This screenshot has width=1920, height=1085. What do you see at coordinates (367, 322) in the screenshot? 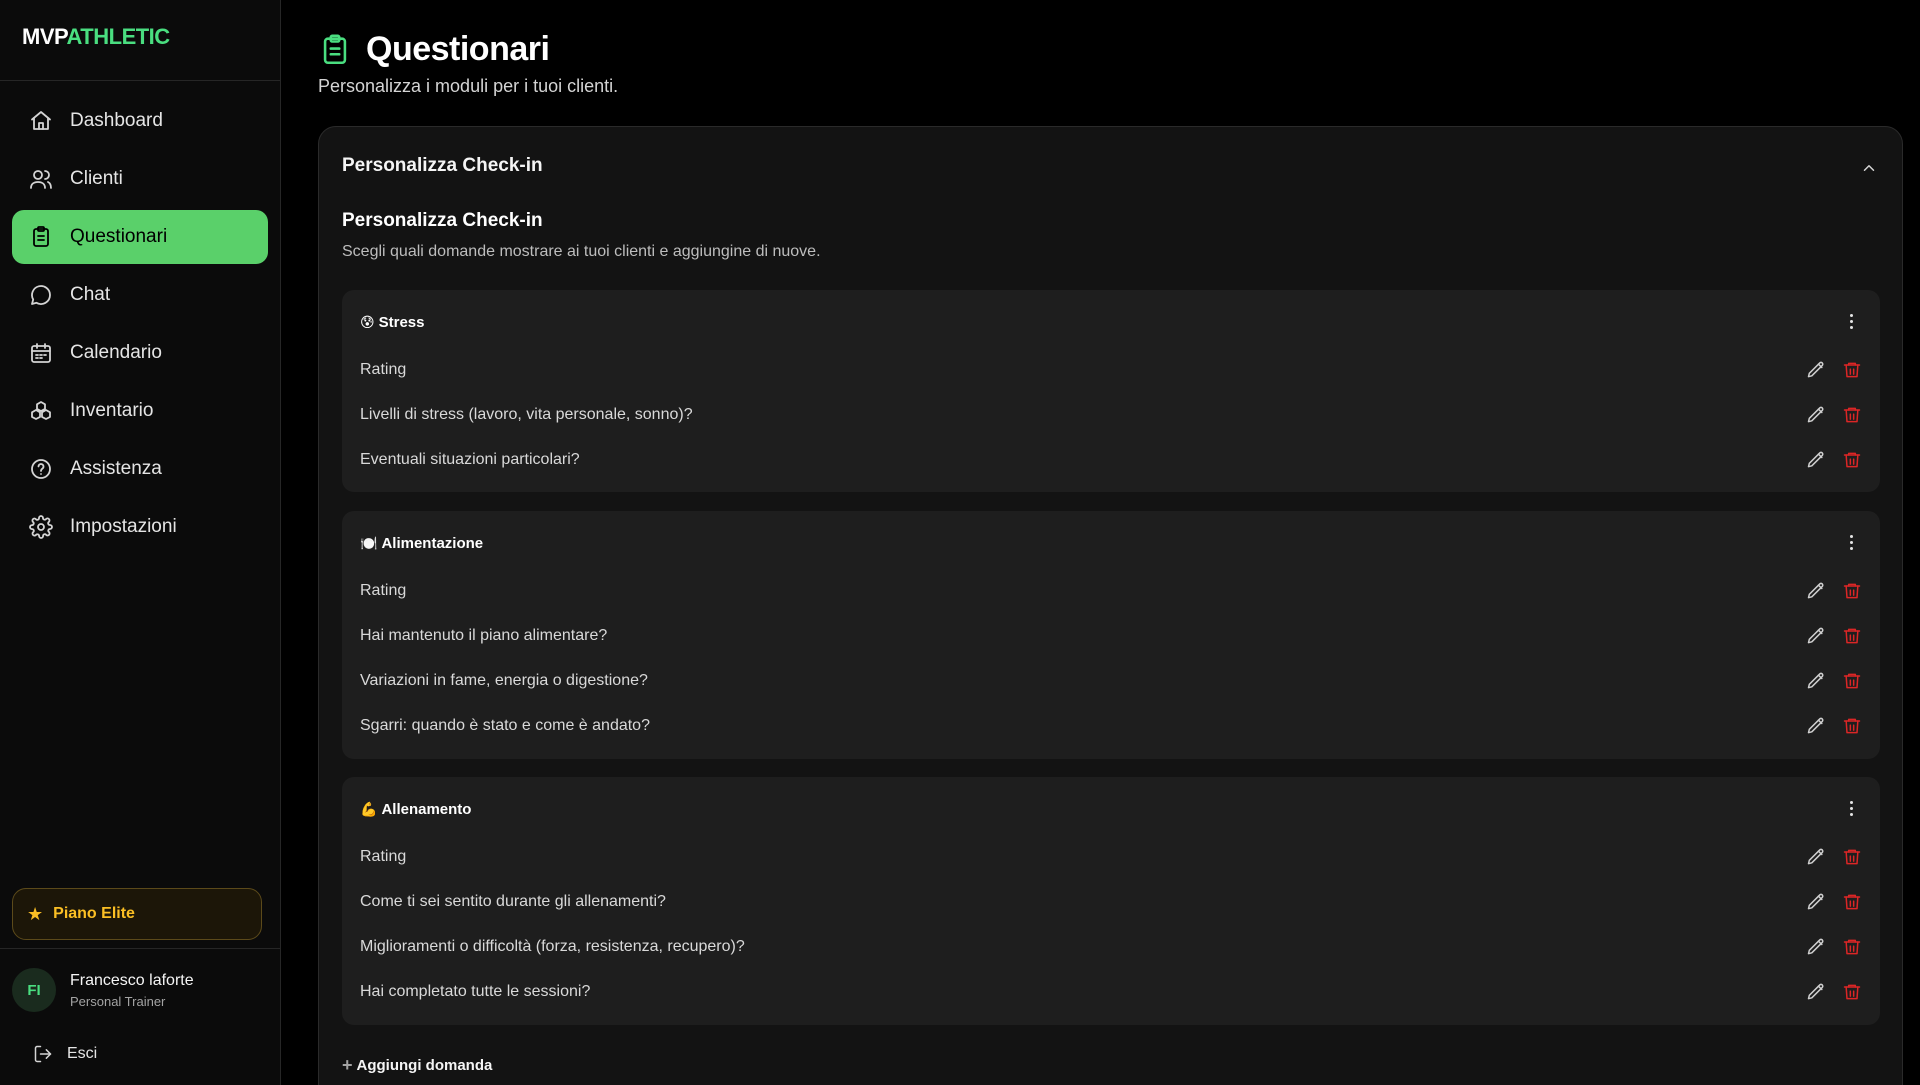
I see `stress-emoji-icon: 😰` at bounding box center [367, 322].